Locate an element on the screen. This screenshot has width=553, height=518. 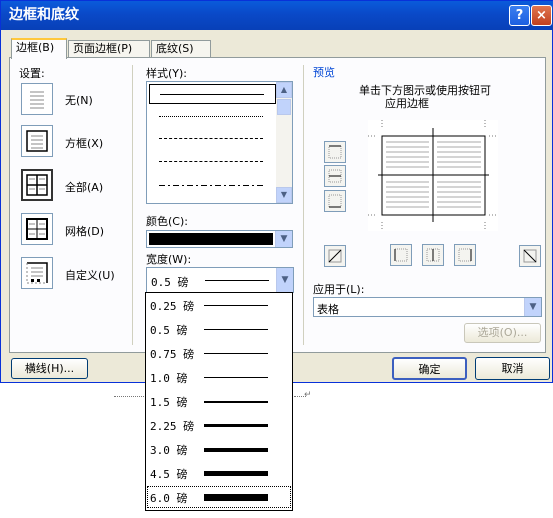
border-left-button is located at coordinates (401, 255).